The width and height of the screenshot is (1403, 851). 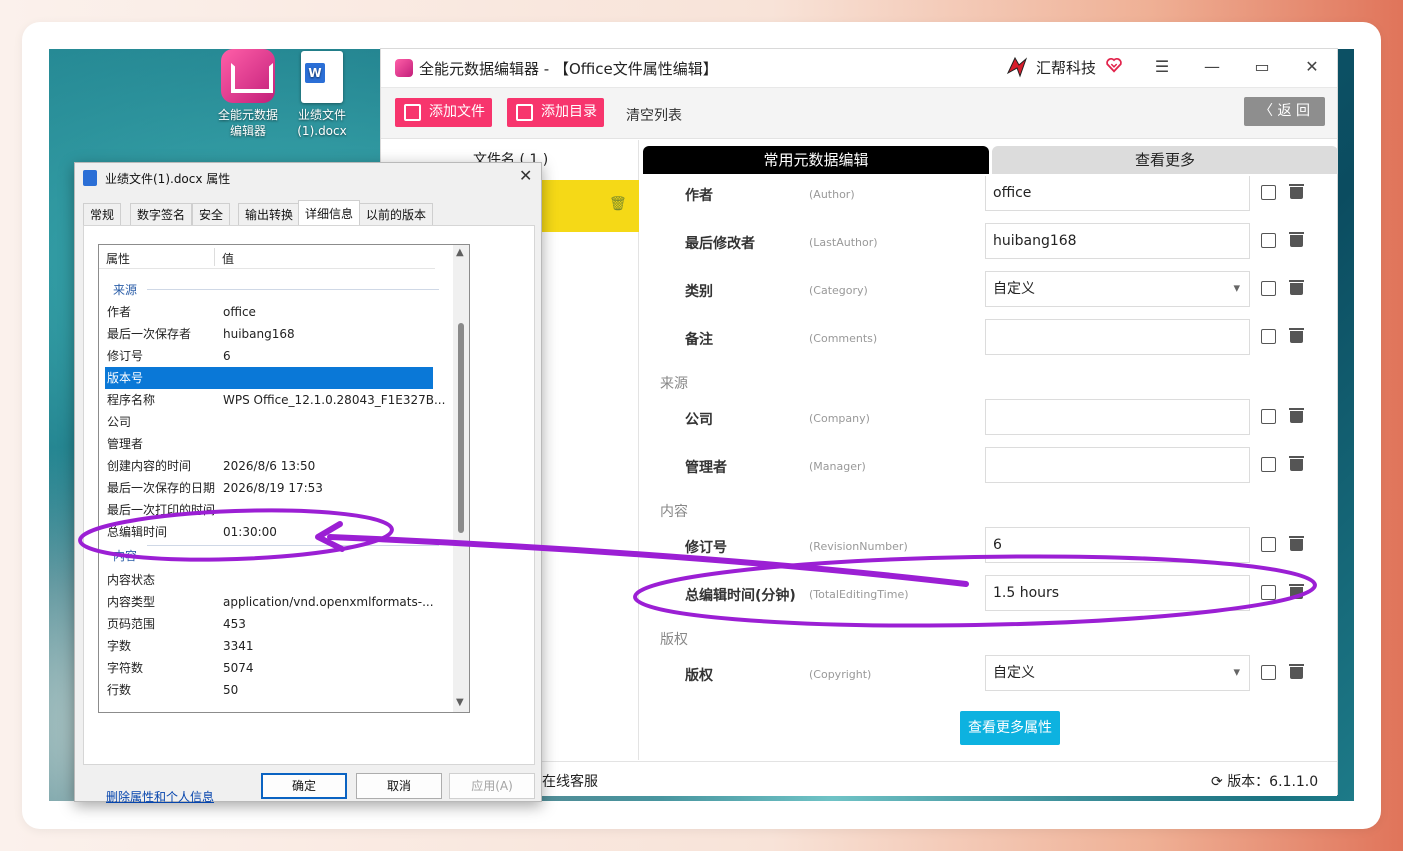 What do you see at coordinates (404, 68) in the screenshot?
I see `app-logo-icon` at bounding box center [404, 68].